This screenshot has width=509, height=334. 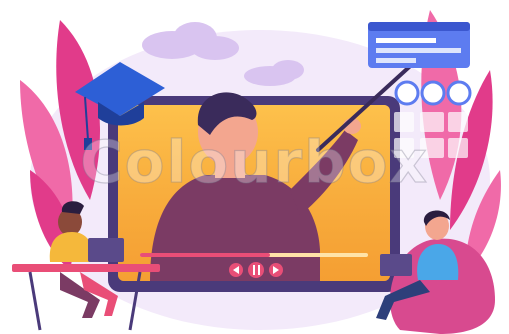 I want to click on cloud-left, so click(x=190, y=41).